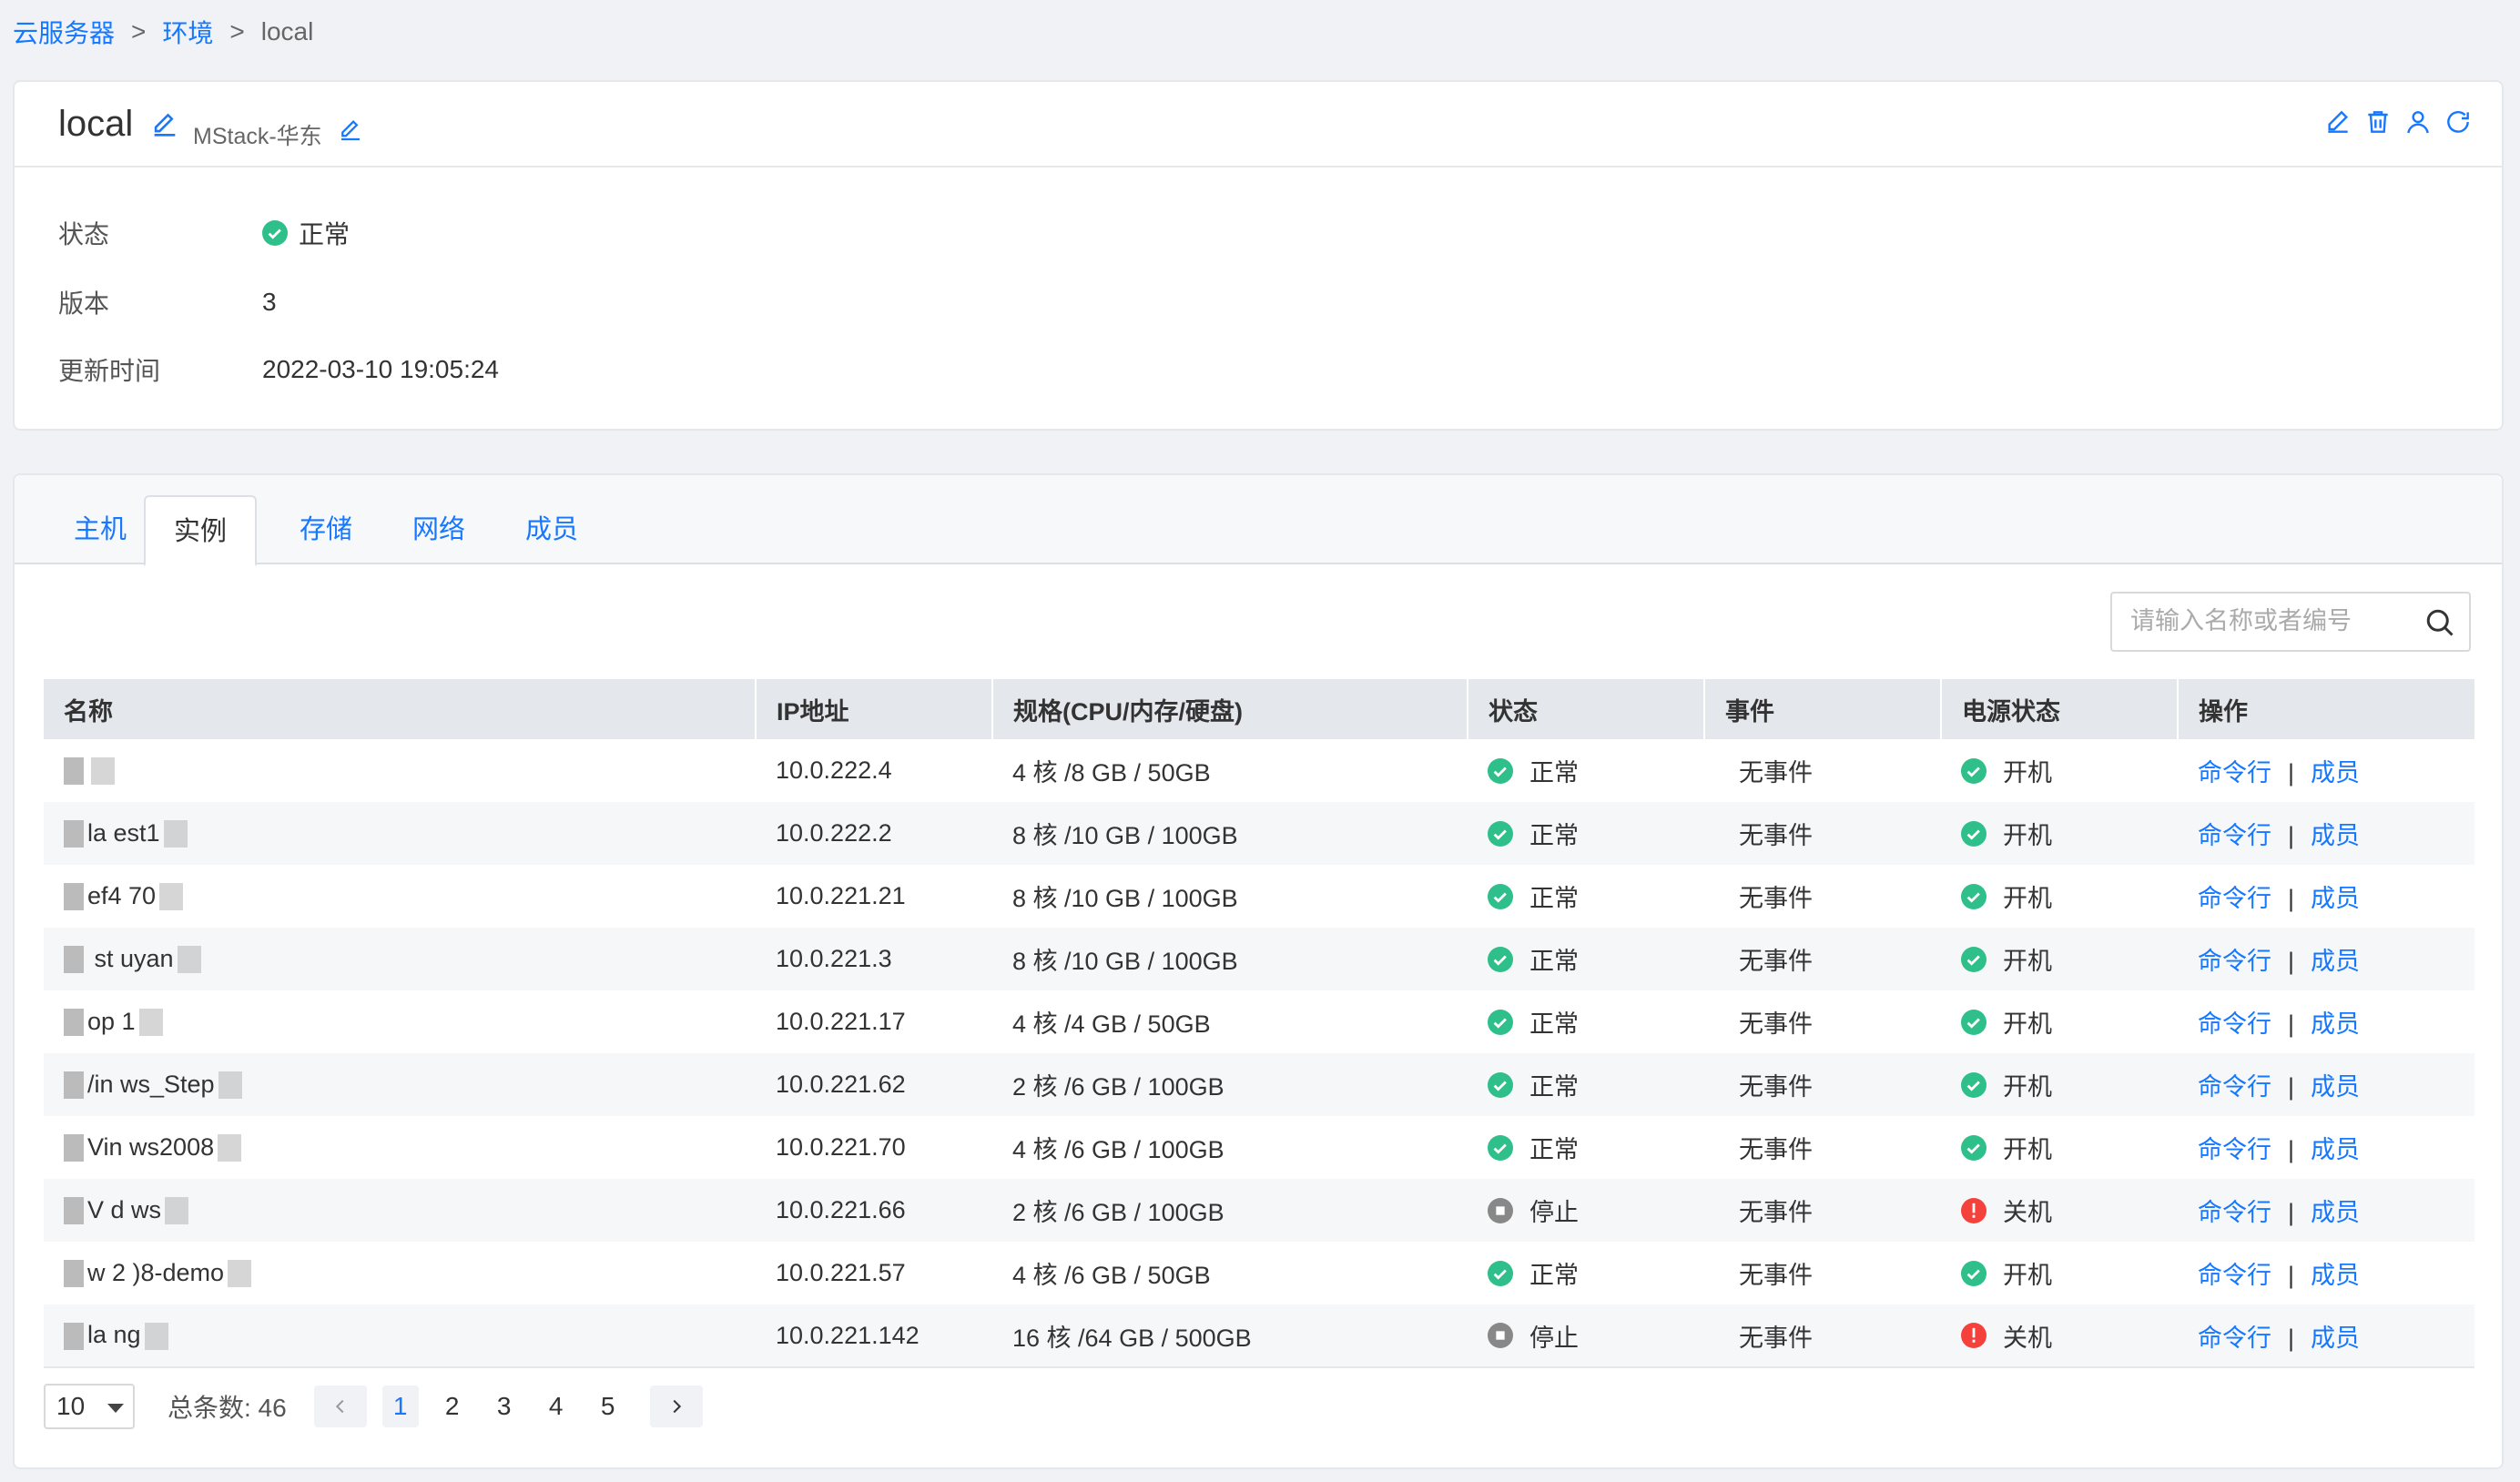  I want to click on search-box, so click(2290, 622).